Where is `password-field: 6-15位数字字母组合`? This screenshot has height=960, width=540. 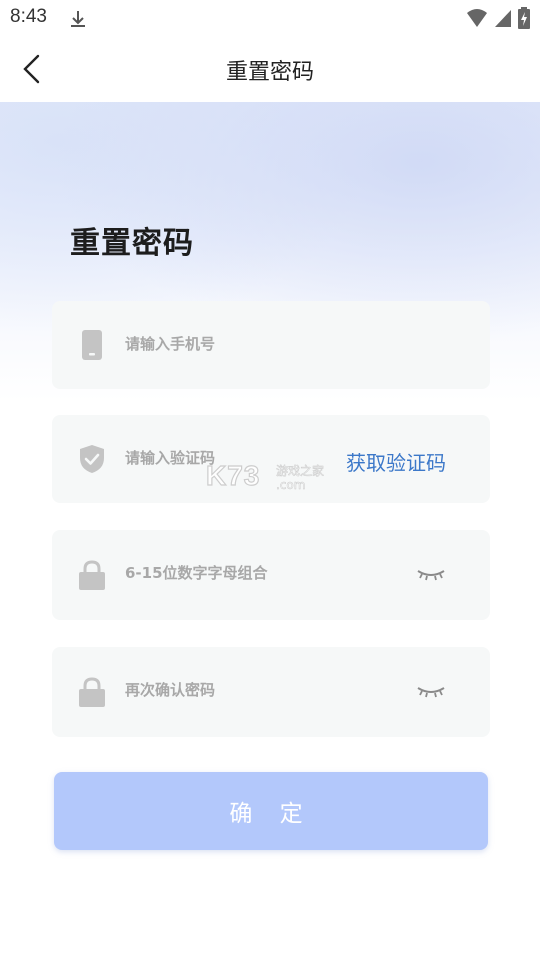
password-field: 6-15位数字字母组合 is located at coordinates (271, 575).